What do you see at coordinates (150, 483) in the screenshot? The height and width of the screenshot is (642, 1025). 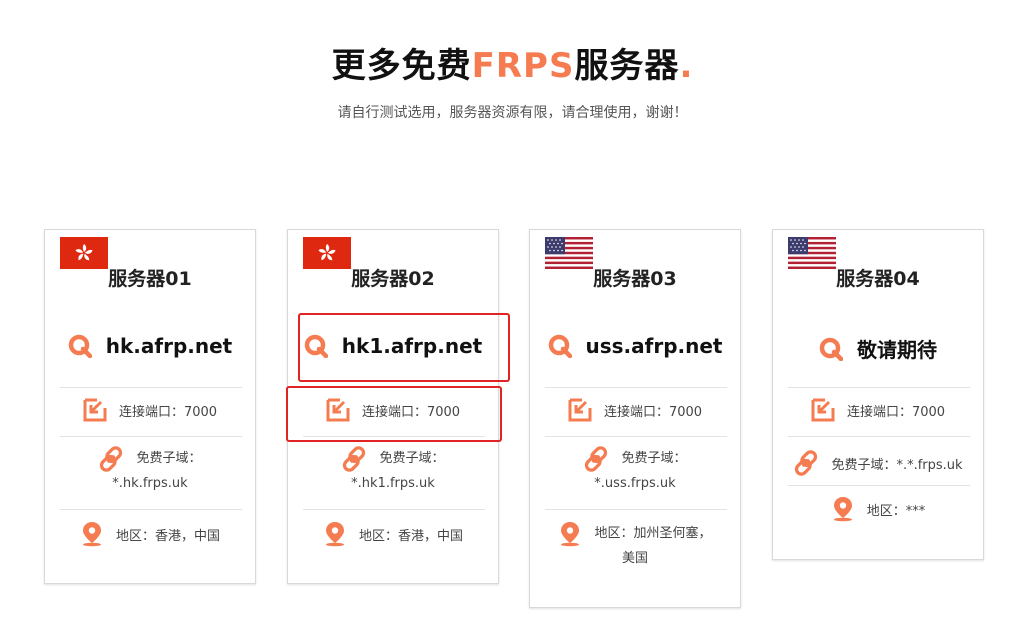 I see `subdomain-value: *.hk.frps.uk` at bounding box center [150, 483].